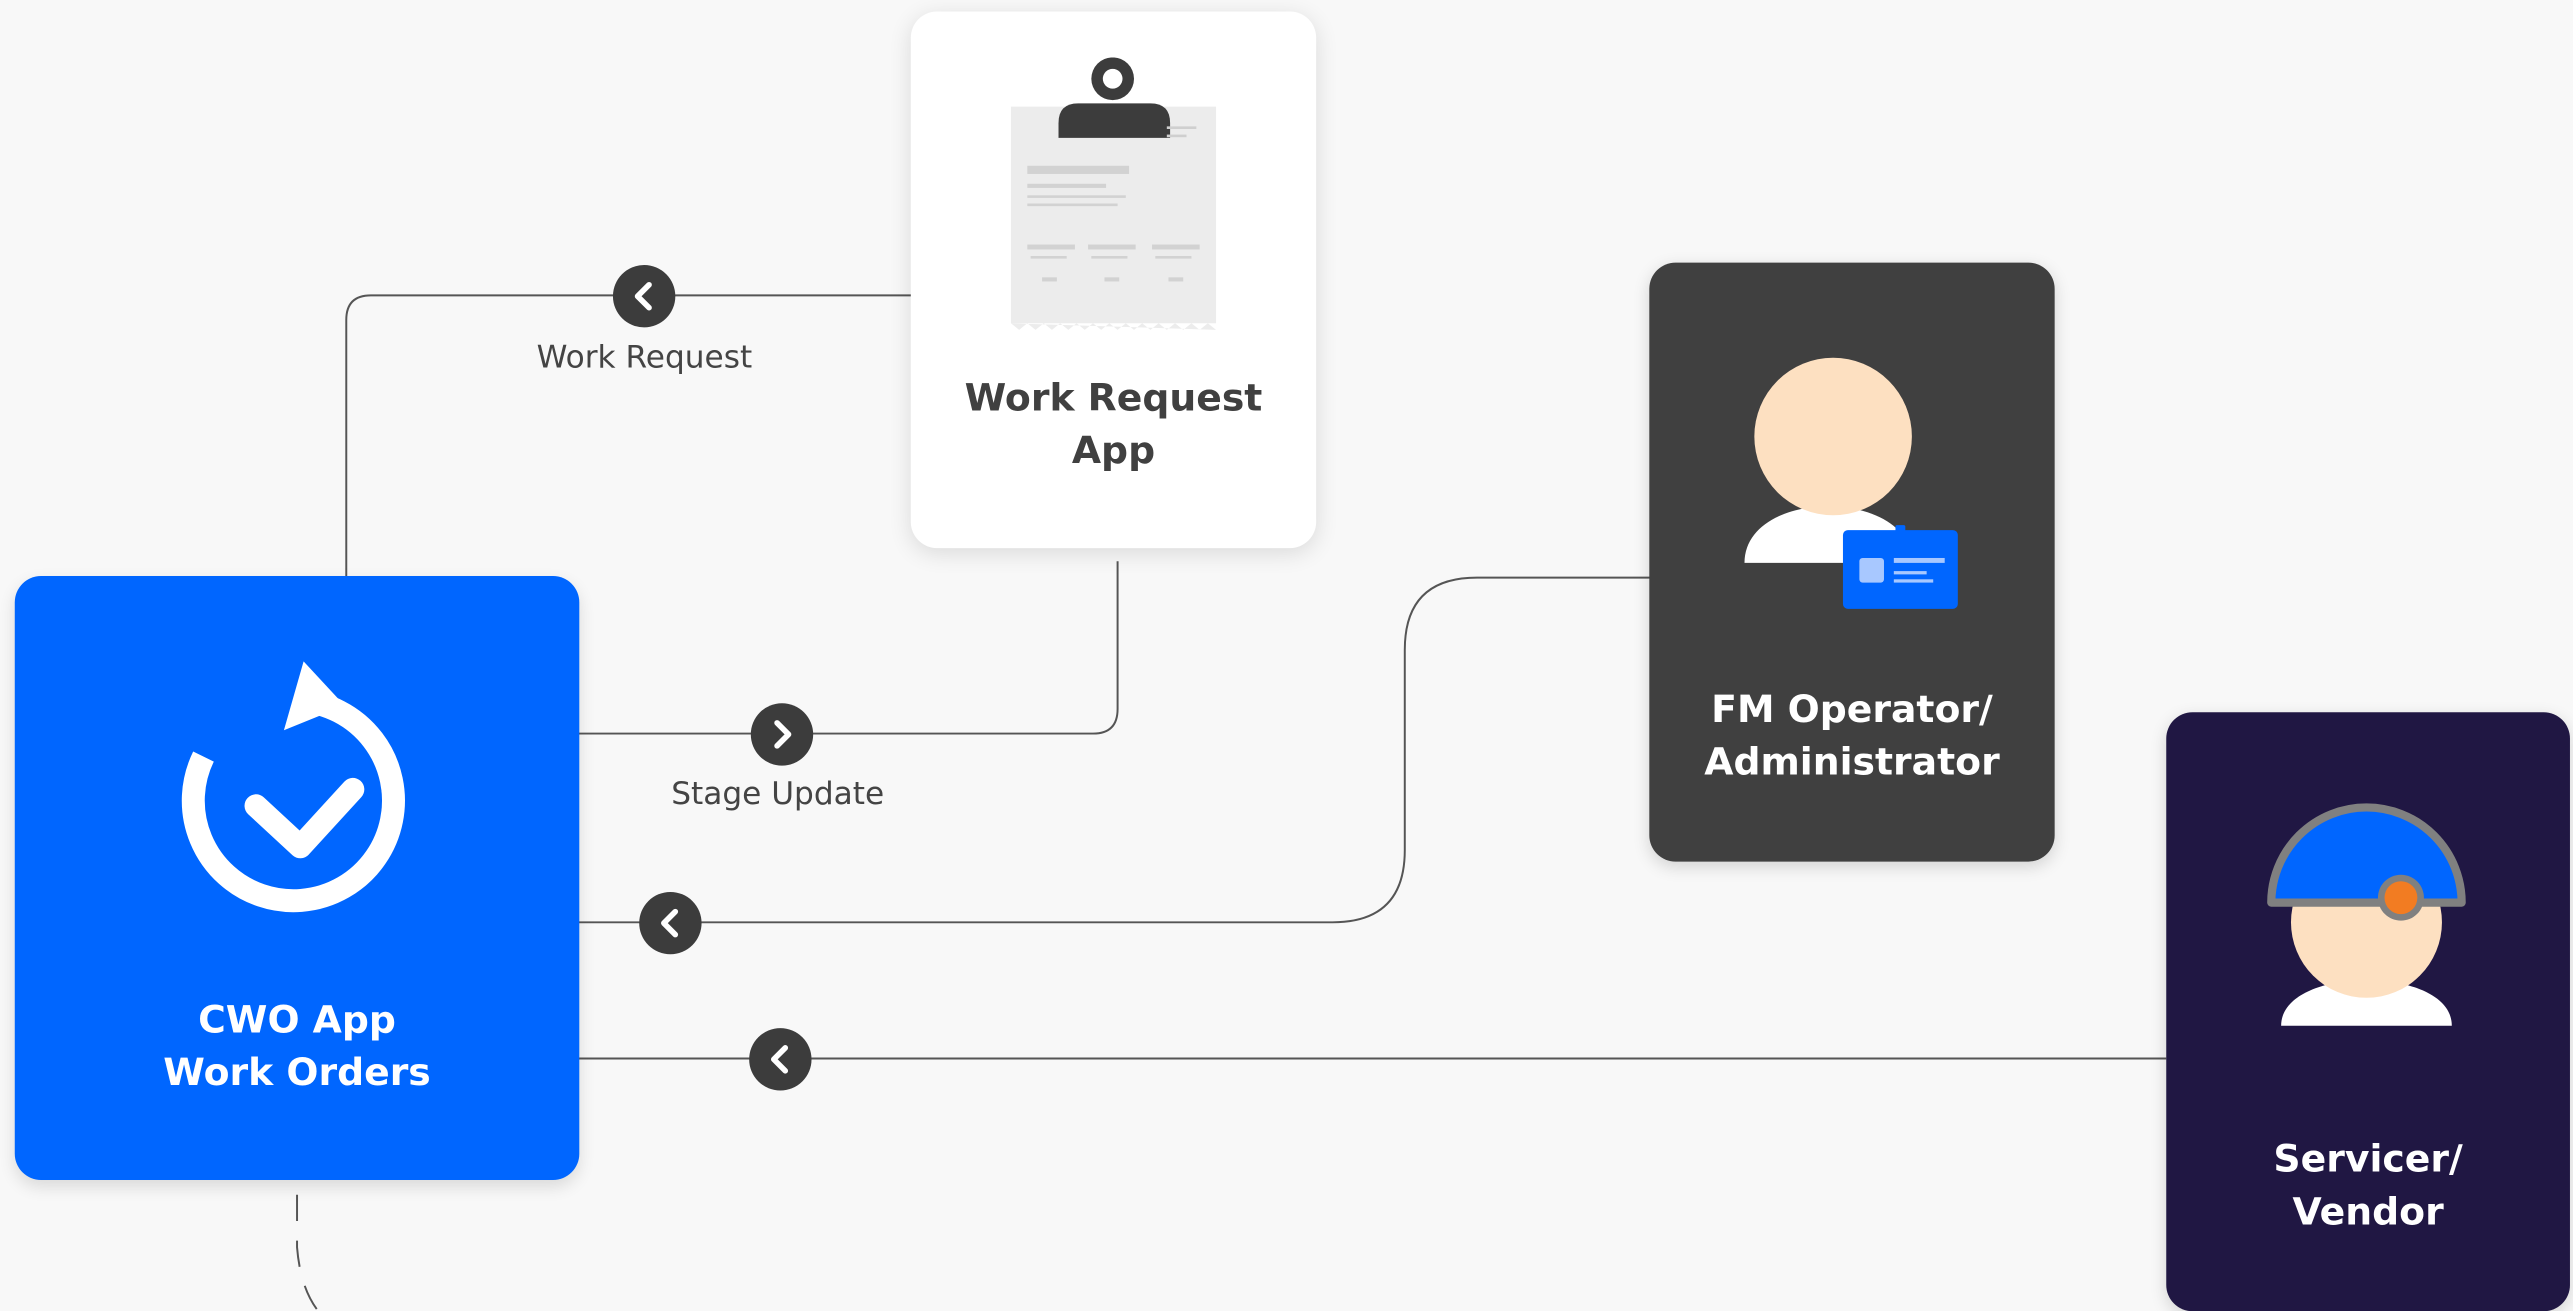 The height and width of the screenshot is (1311, 2573). I want to click on servicer-vendor-card: Servicer/ Vendor, so click(2368, 1011).